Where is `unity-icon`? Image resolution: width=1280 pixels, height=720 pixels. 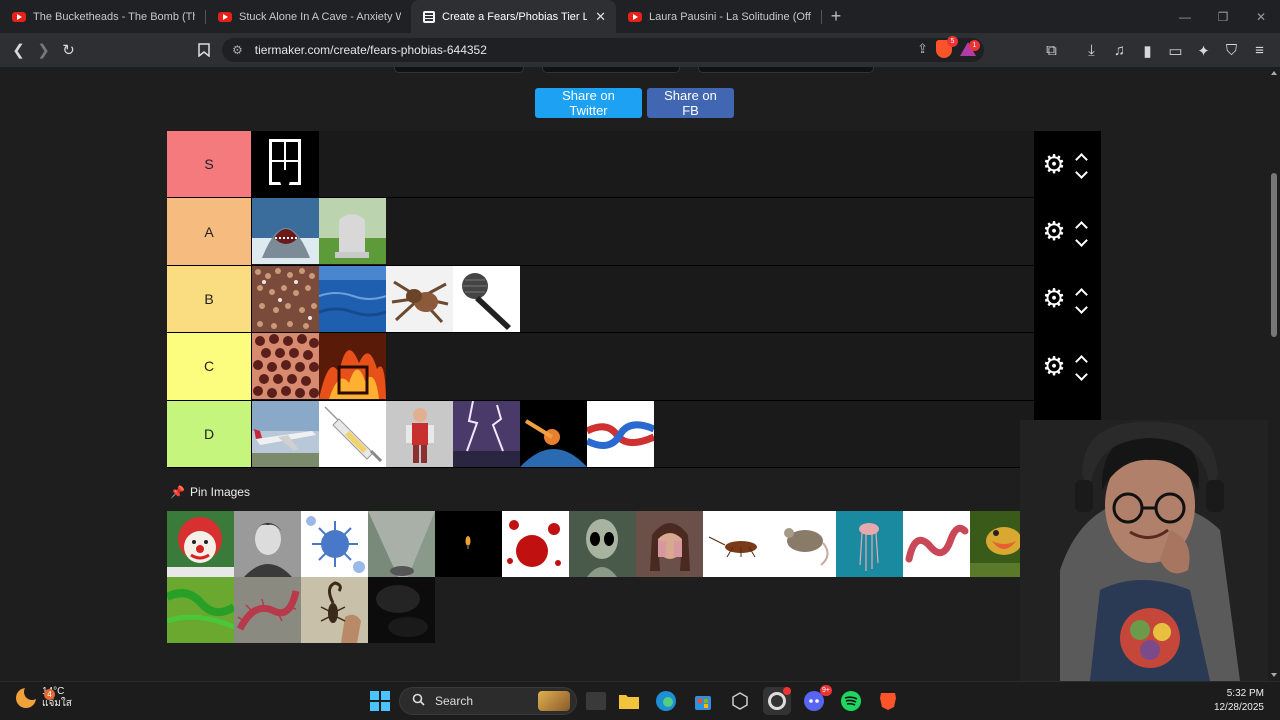 unity-icon is located at coordinates (740, 701).